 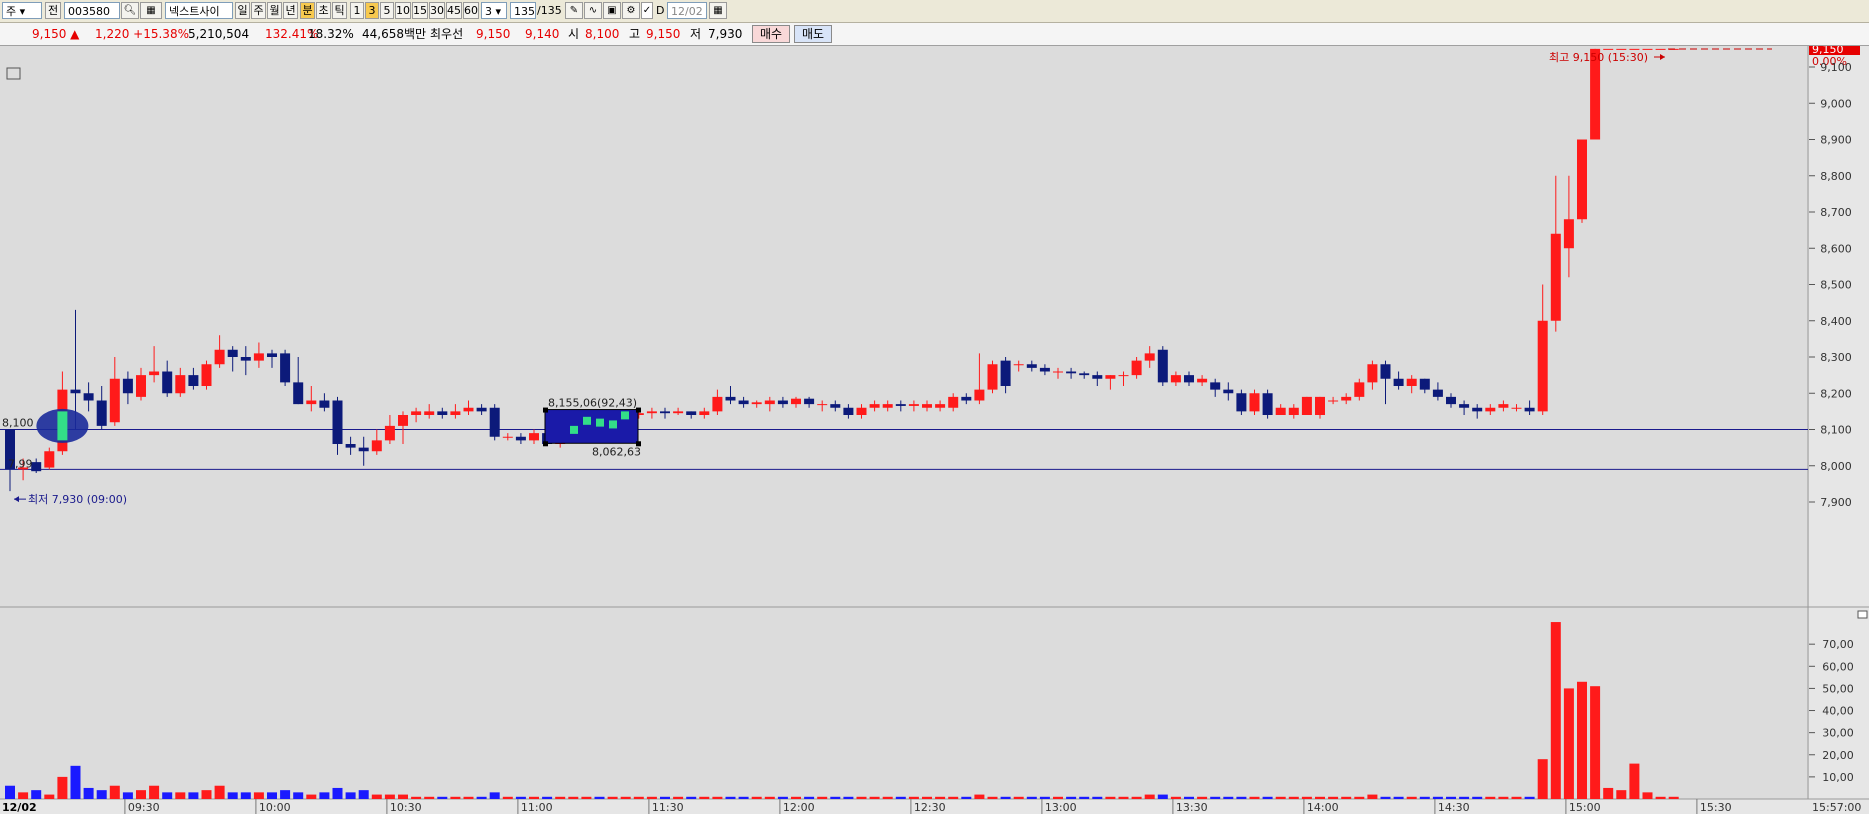 I want to click on high-annotation: 최고 9,150 (15:30), so click(x=1598, y=57).